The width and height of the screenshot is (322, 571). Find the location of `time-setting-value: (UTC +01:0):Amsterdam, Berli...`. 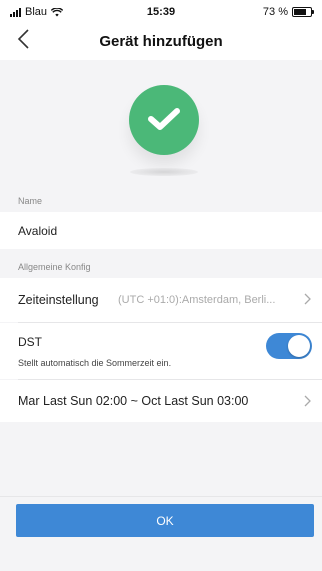

time-setting-value: (UTC +01:0):Amsterdam, Berli... is located at coordinates (197, 300).